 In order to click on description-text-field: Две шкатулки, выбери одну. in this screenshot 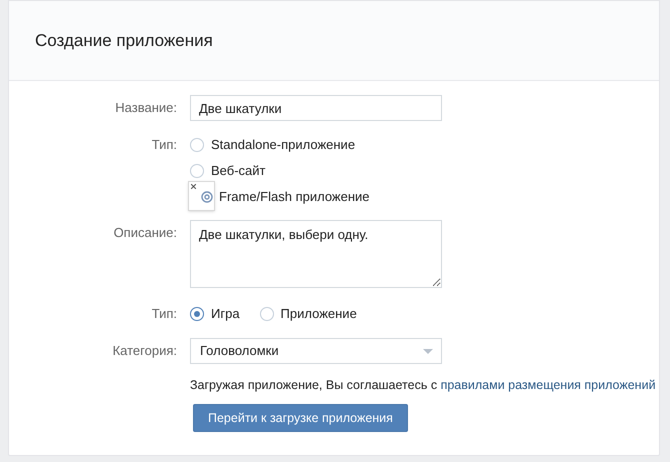, I will do `click(316, 254)`.